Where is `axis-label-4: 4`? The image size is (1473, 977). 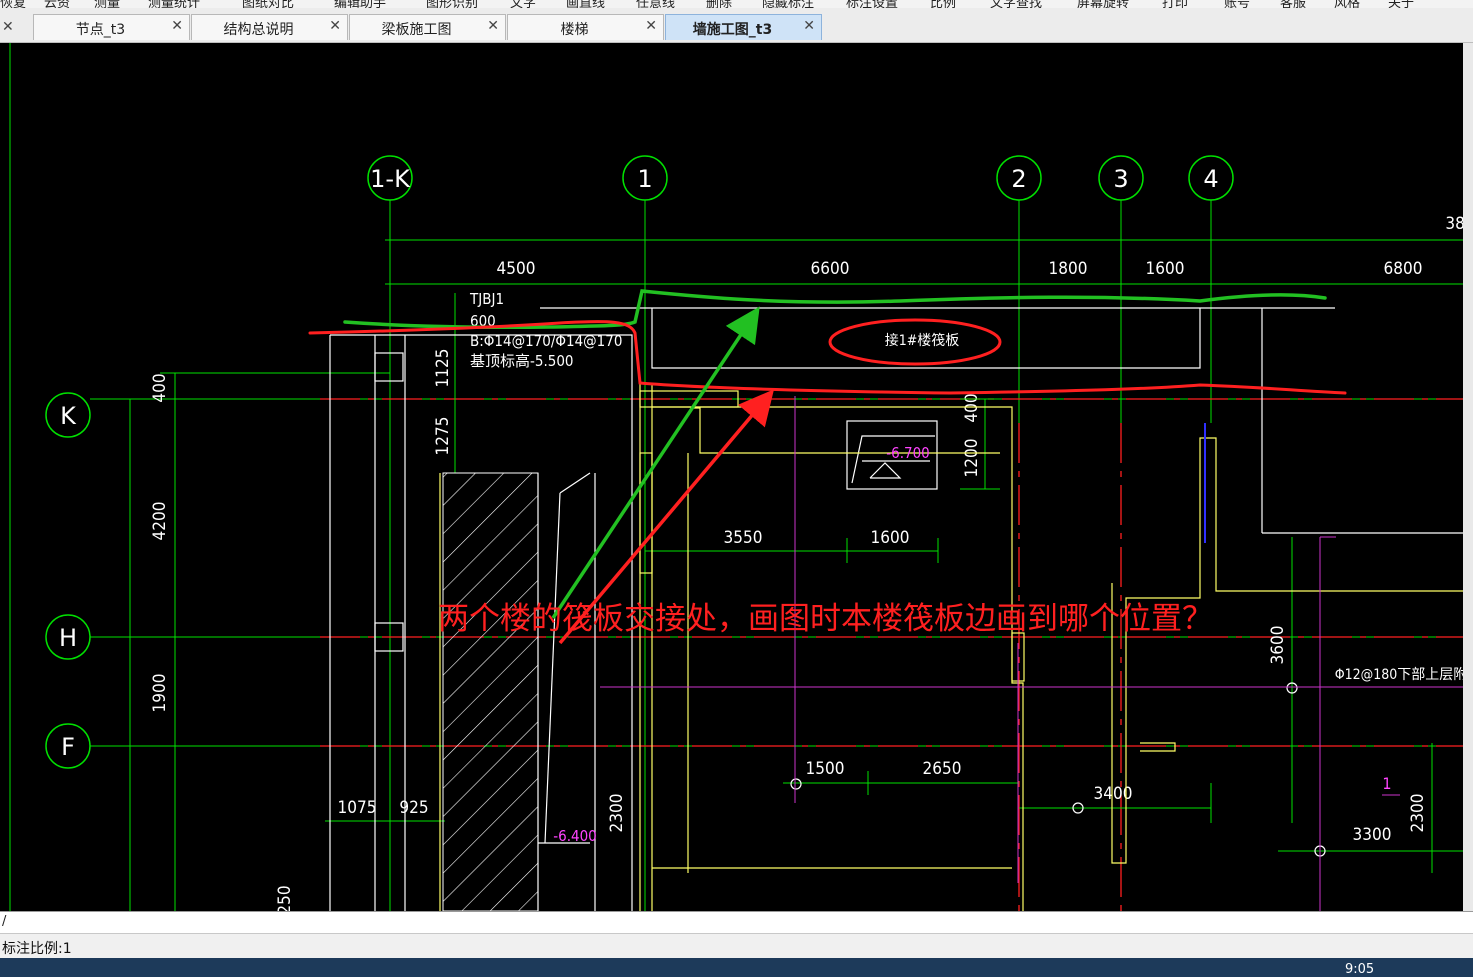 axis-label-4: 4 is located at coordinates (1210, 179).